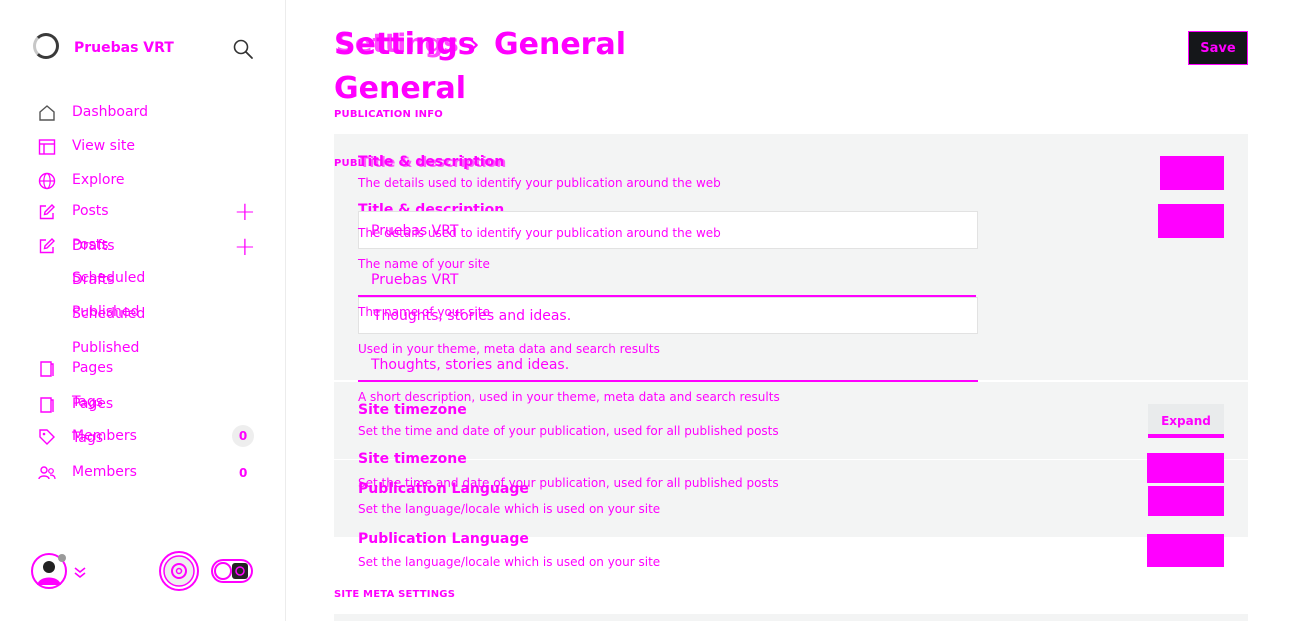 This screenshot has width=1296, height=621. I want to click on nav-published-duplicate: Published, so click(105, 348).